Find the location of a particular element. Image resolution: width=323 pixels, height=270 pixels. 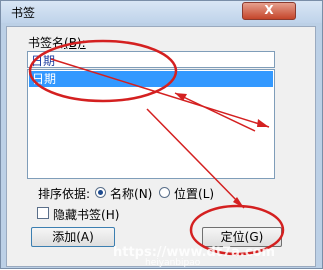

goto-button: 定位(G) is located at coordinates (242, 237).